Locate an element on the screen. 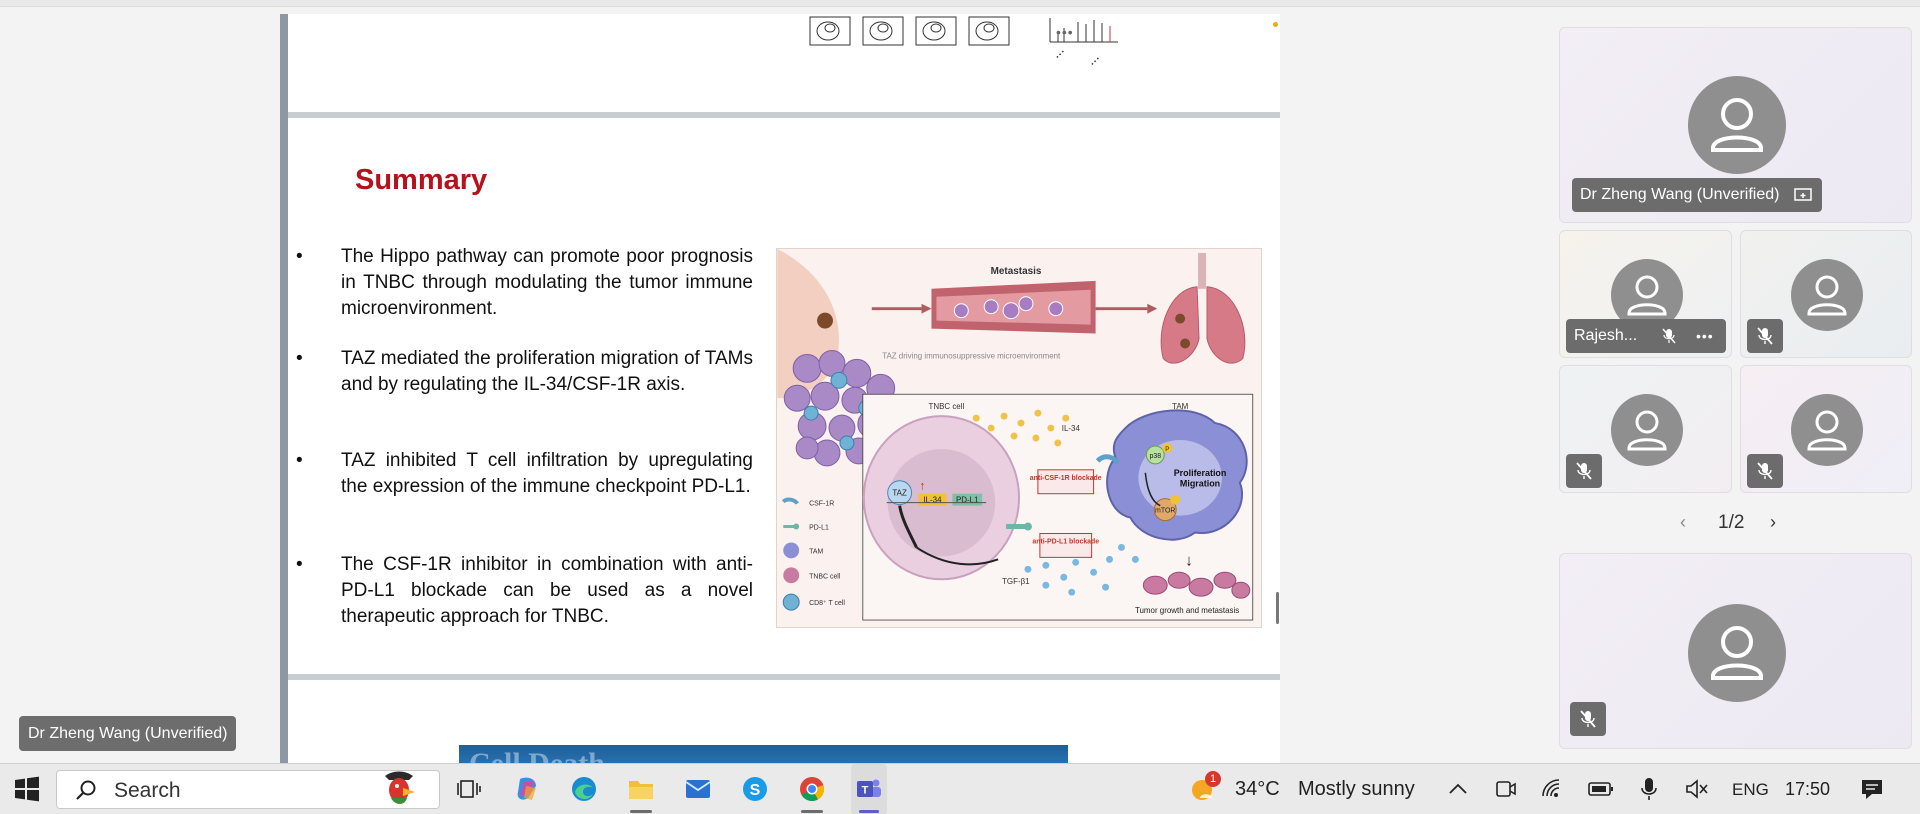 This screenshot has width=1920, height=814. skype-button: S is located at coordinates (755, 789).